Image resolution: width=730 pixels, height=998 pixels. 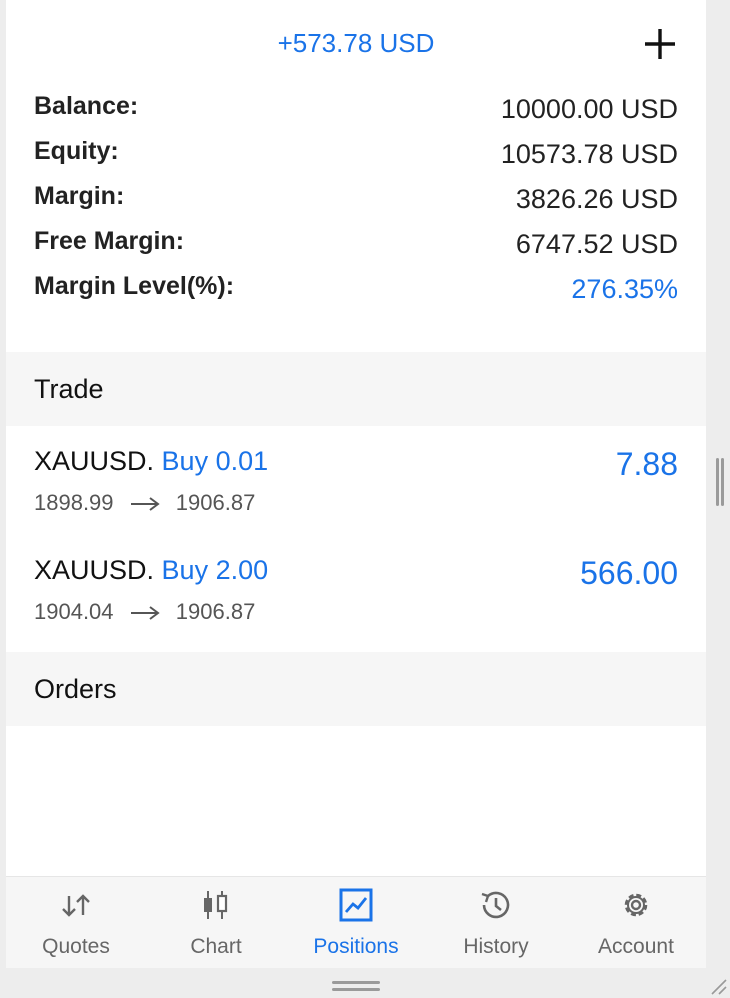 I want to click on header: +573.78 USD, so click(x=356, y=44).